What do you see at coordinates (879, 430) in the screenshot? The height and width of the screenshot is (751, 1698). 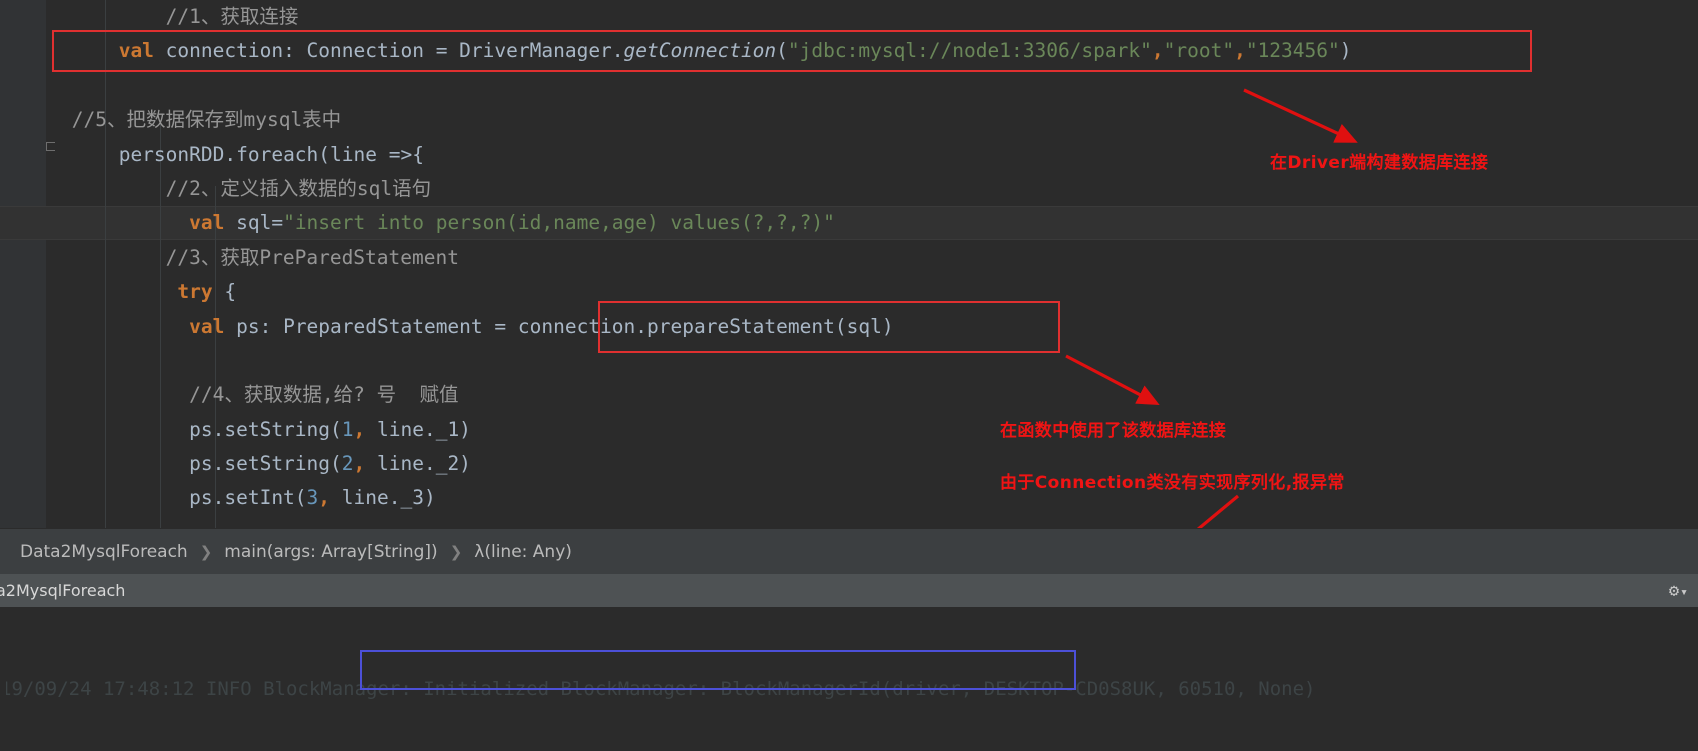 I see `code-line: ps.setString(1, line._1)` at bounding box center [879, 430].